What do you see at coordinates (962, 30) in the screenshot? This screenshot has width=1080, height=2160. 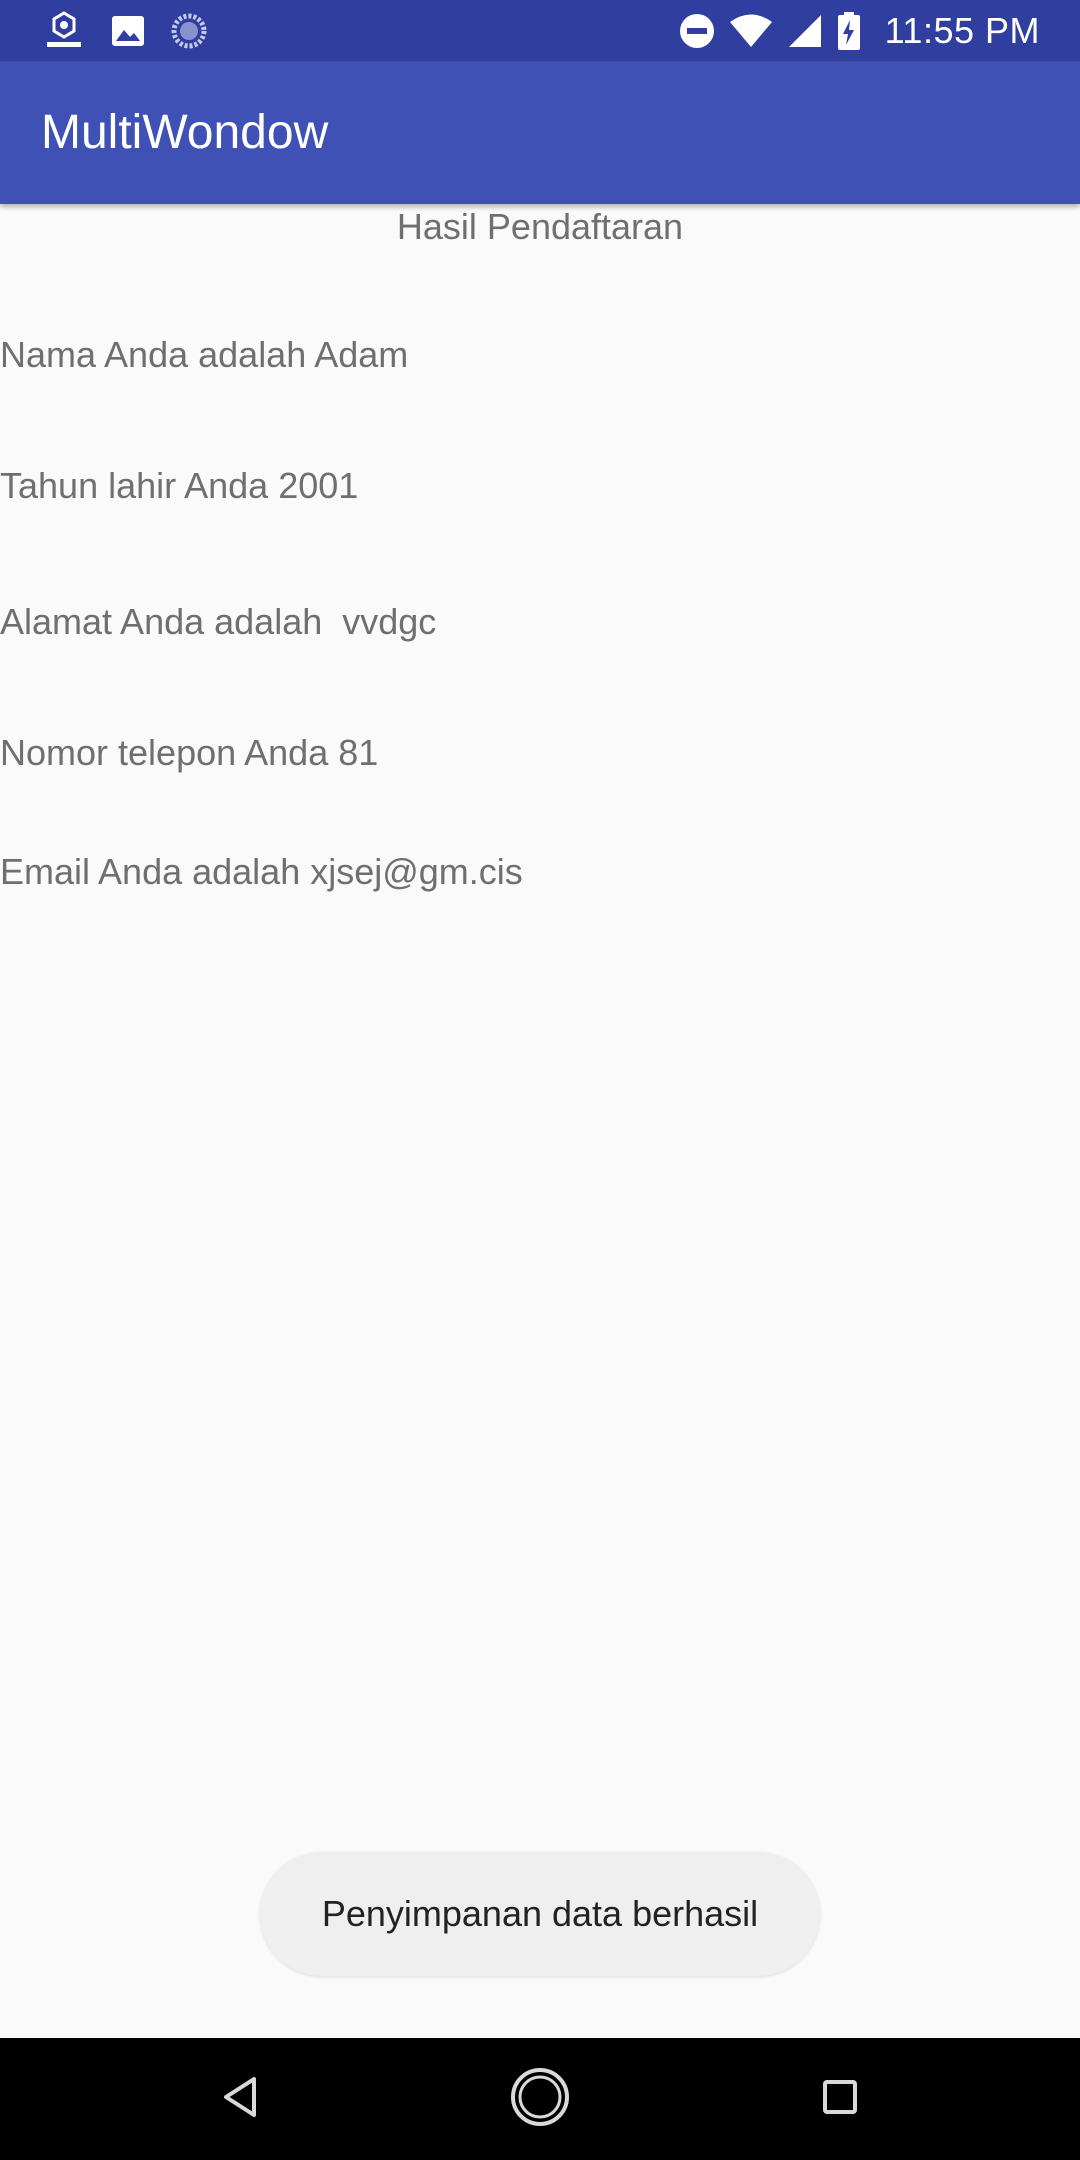 I see `status-time: 11:55 PM` at bounding box center [962, 30].